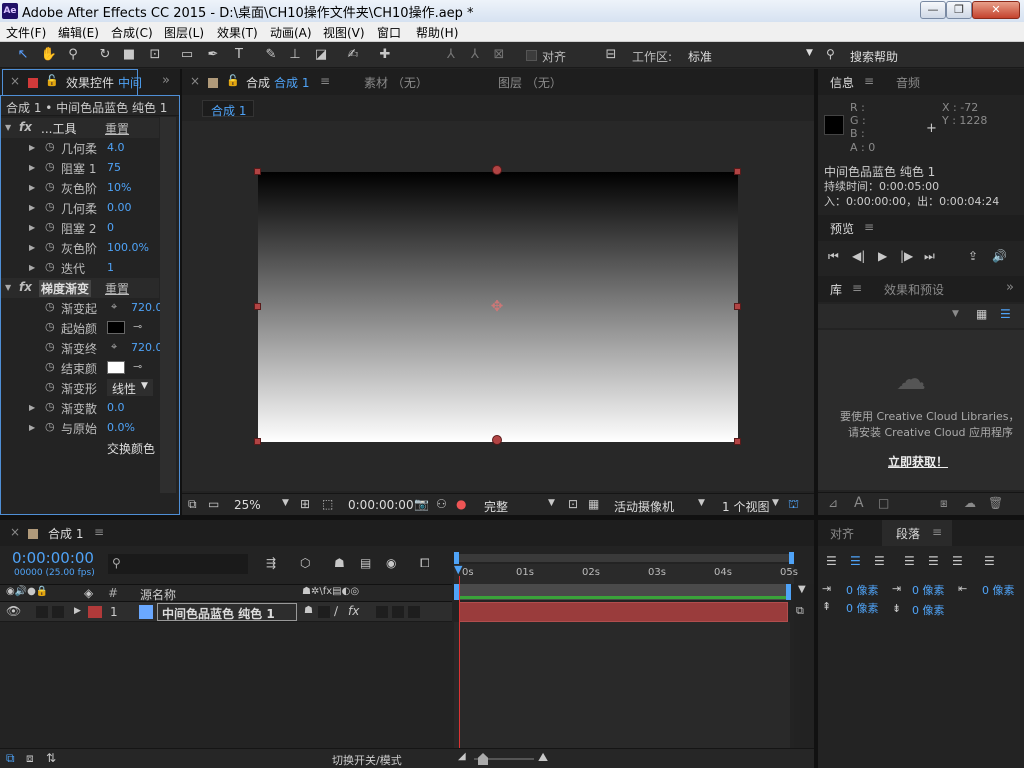 This screenshot has width=1024, height=768. Describe the element at coordinates (459, 570) in the screenshot. I see `playhead-icon: ▼` at that location.